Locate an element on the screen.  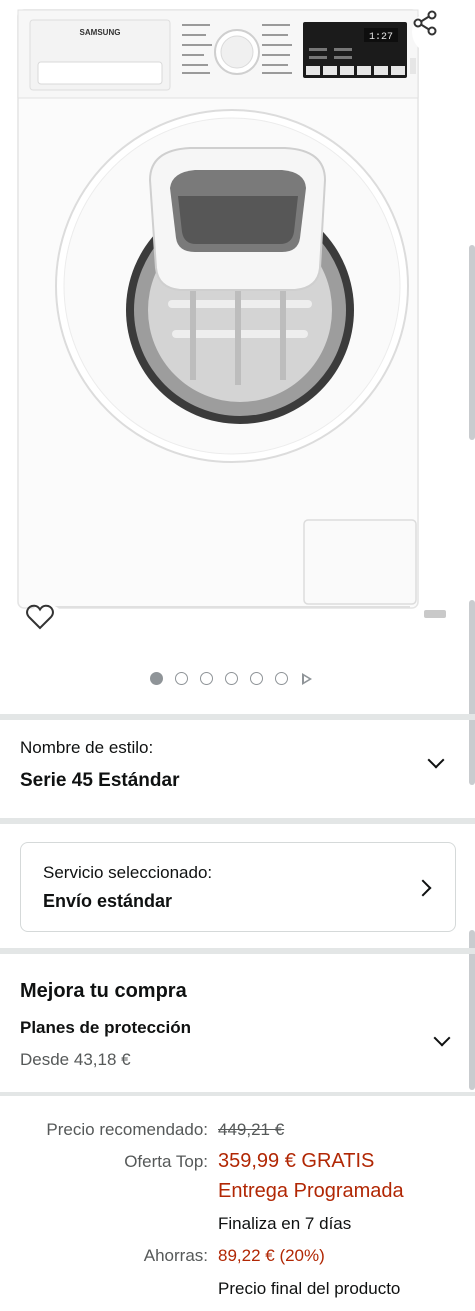
offer-label: Oferta Top: is located at coordinates (166, 1161).